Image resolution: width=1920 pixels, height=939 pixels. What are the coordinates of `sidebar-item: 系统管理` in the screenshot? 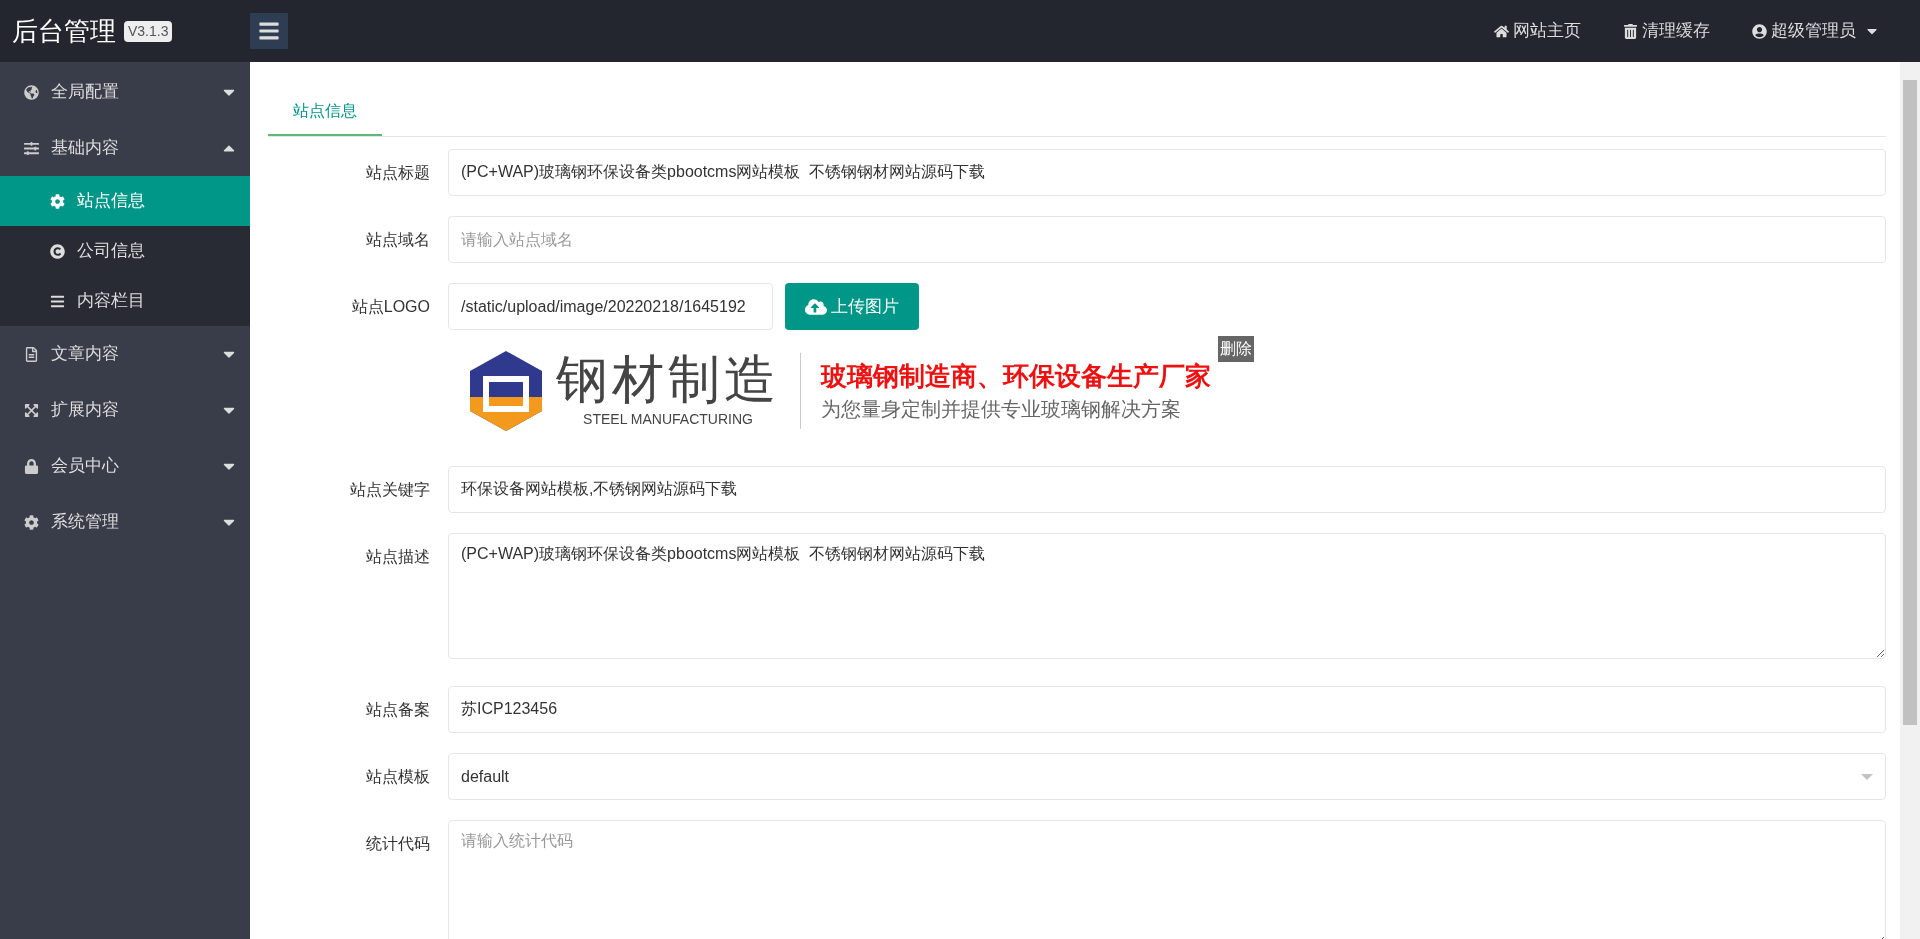 It's located at (125, 522).